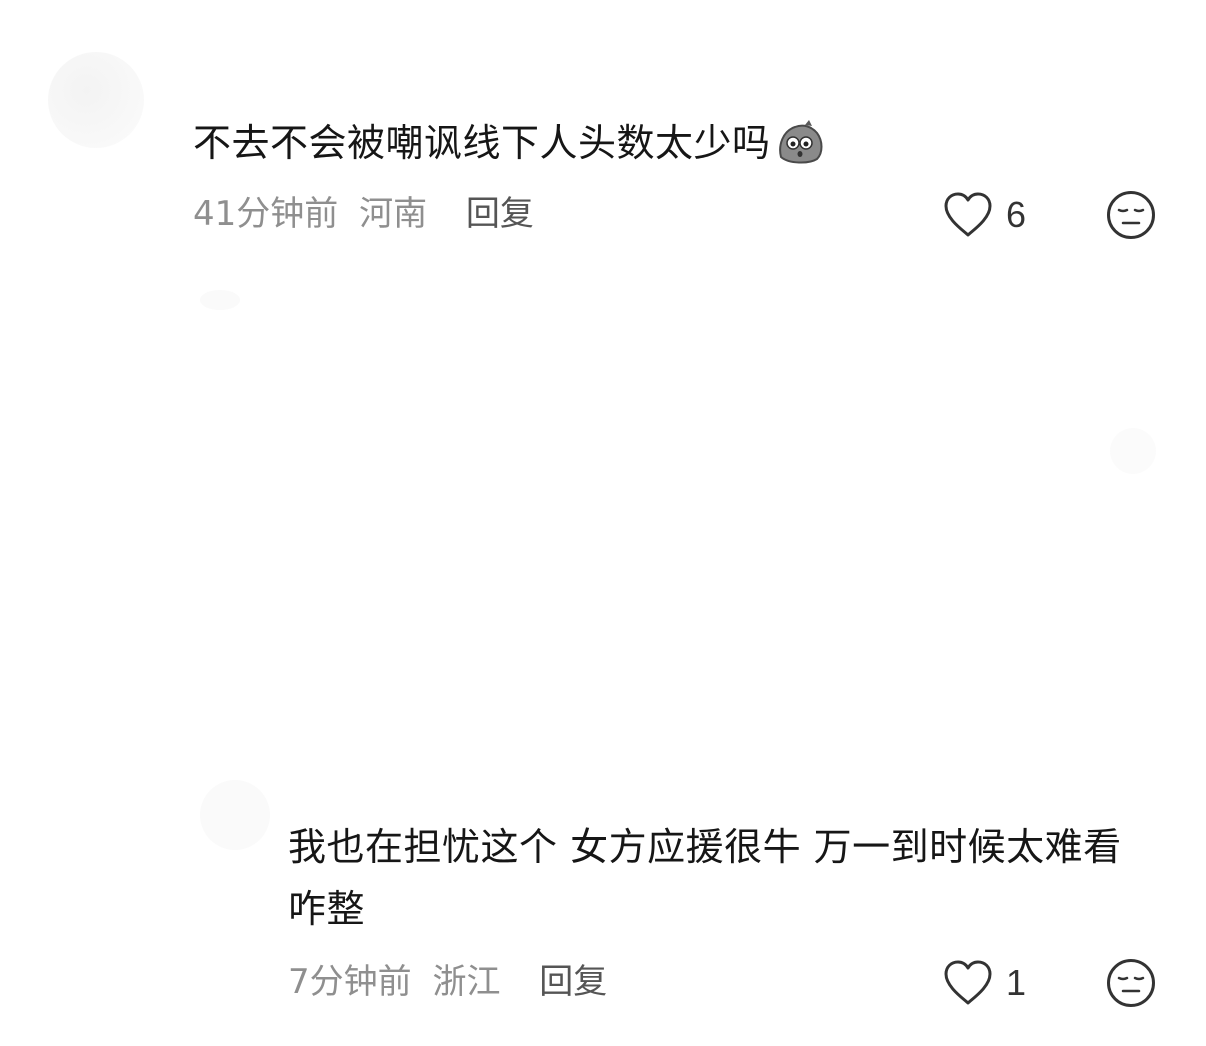 The height and width of the screenshot is (1046, 1206). Describe the element at coordinates (350, 982) in the screenshot. I see `comment-2-time: 7分钟前` at that location.